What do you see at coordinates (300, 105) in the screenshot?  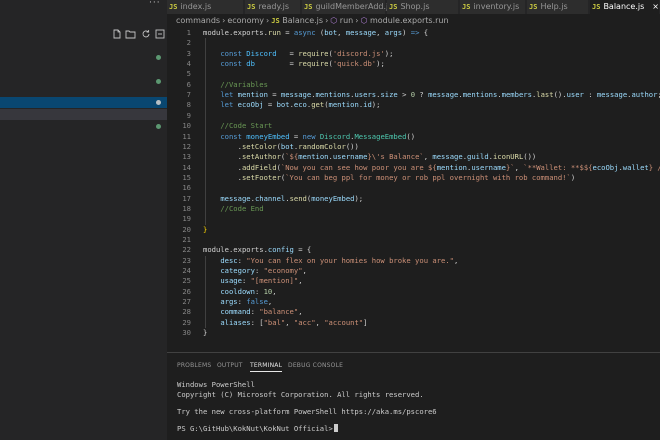 I see `code-text: let ecoObj = bot.eco.get(mention.id);` at bounding box center [300, 105].